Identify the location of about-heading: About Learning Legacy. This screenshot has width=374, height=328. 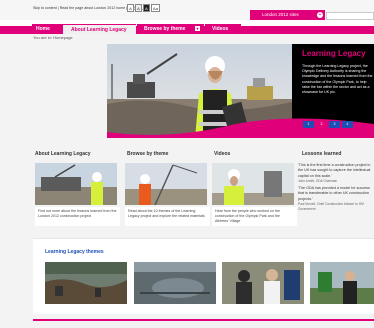
(63, 154).